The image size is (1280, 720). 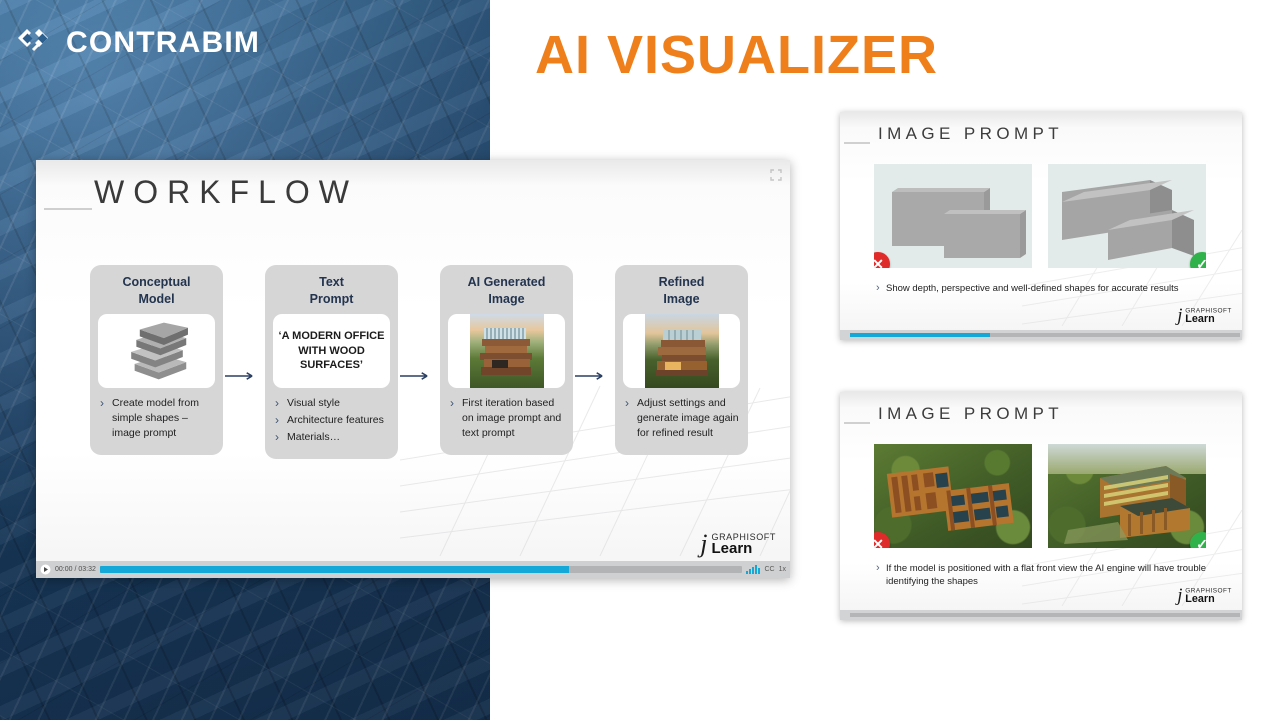 What do you see at coordinates (331, 298) in the screenshot?
I see `card-title-line2: Prompt` at bounding box center [331, 298].